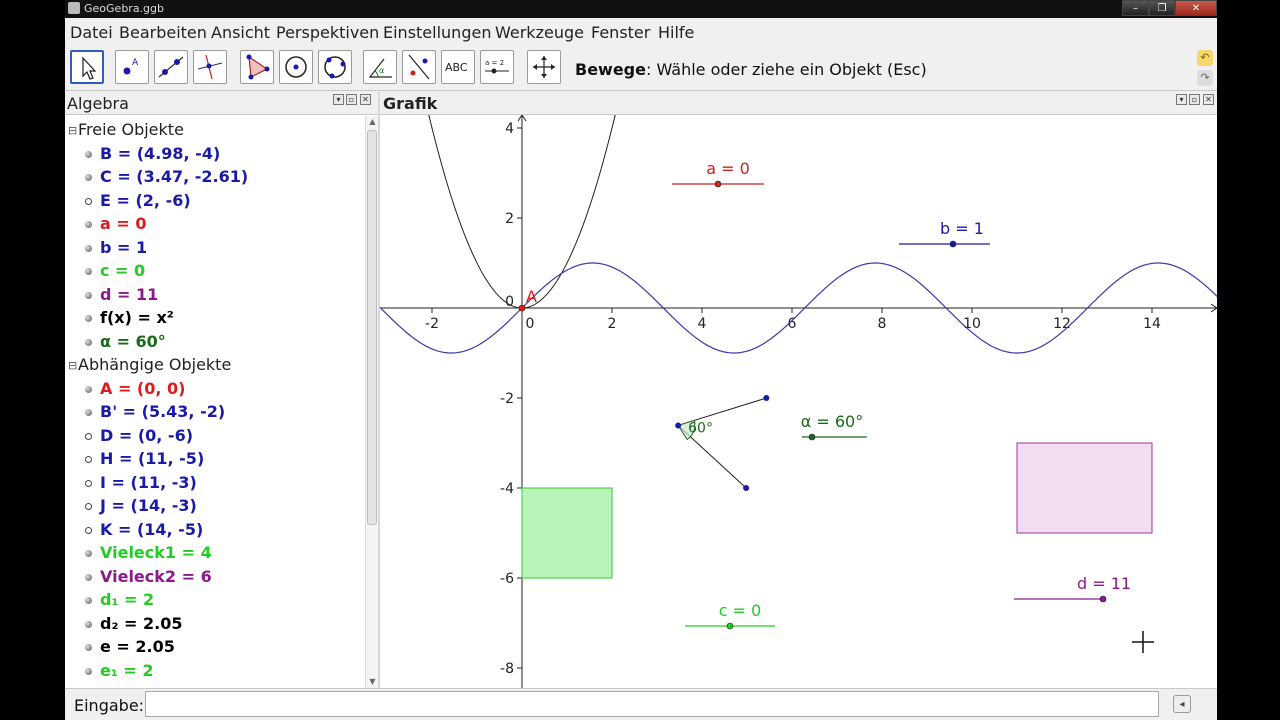  I want to click on algebra-item: A = (0, 0), so click(135, 388).